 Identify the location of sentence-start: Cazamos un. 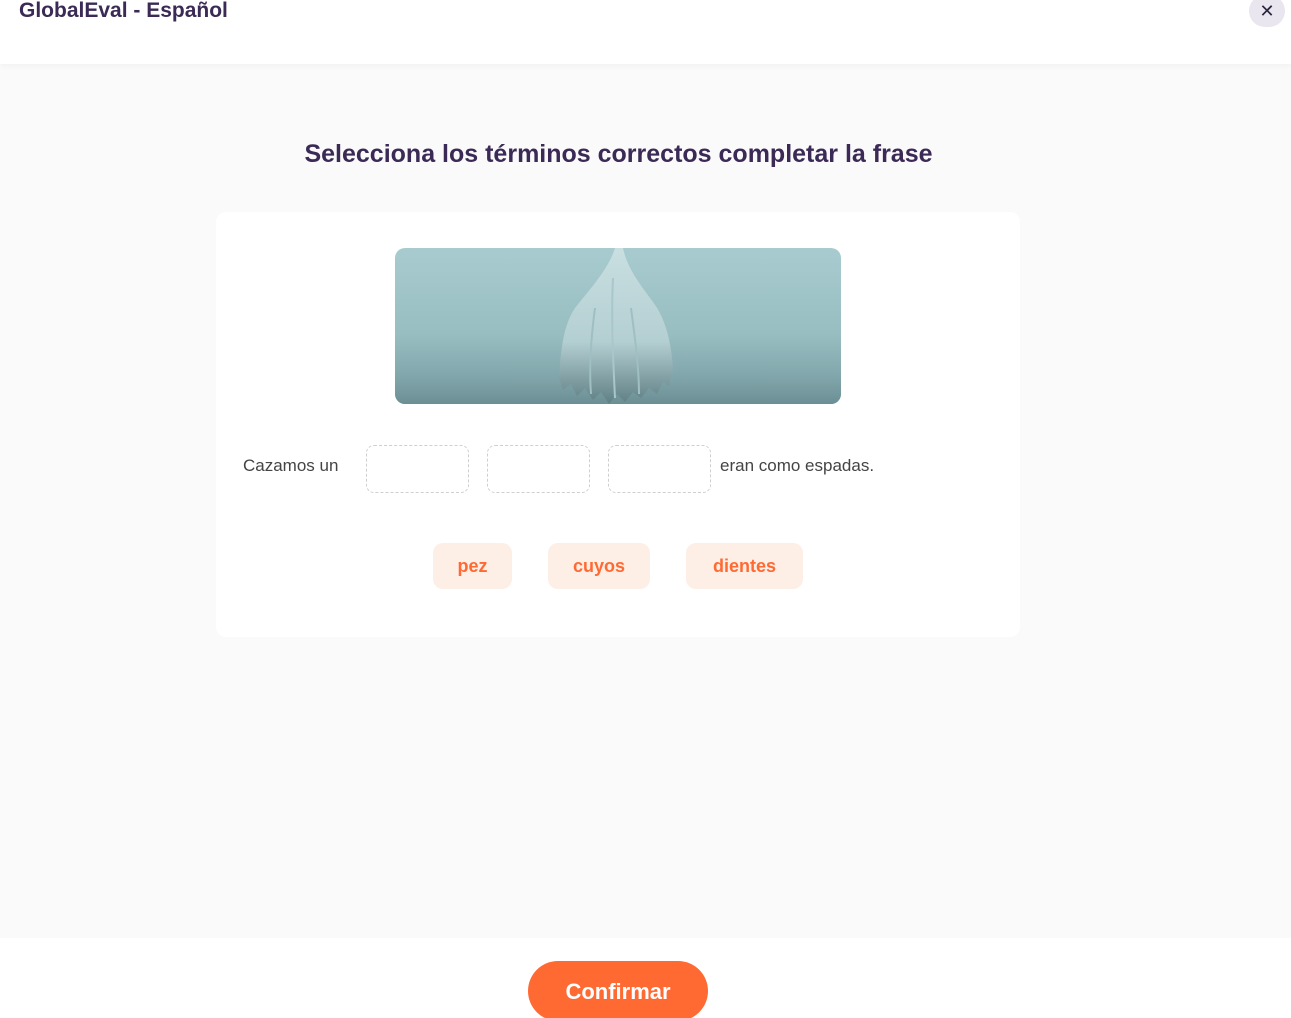
(291, 465).